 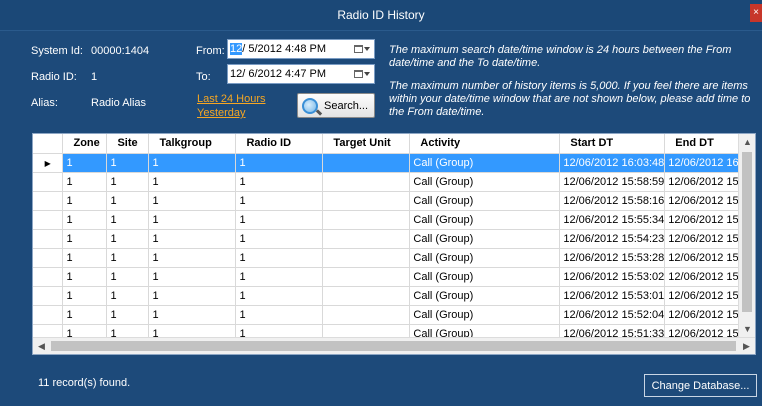 I want to click on vertical-scrollbar: ▲ ▼, so click(x=746, y=236).